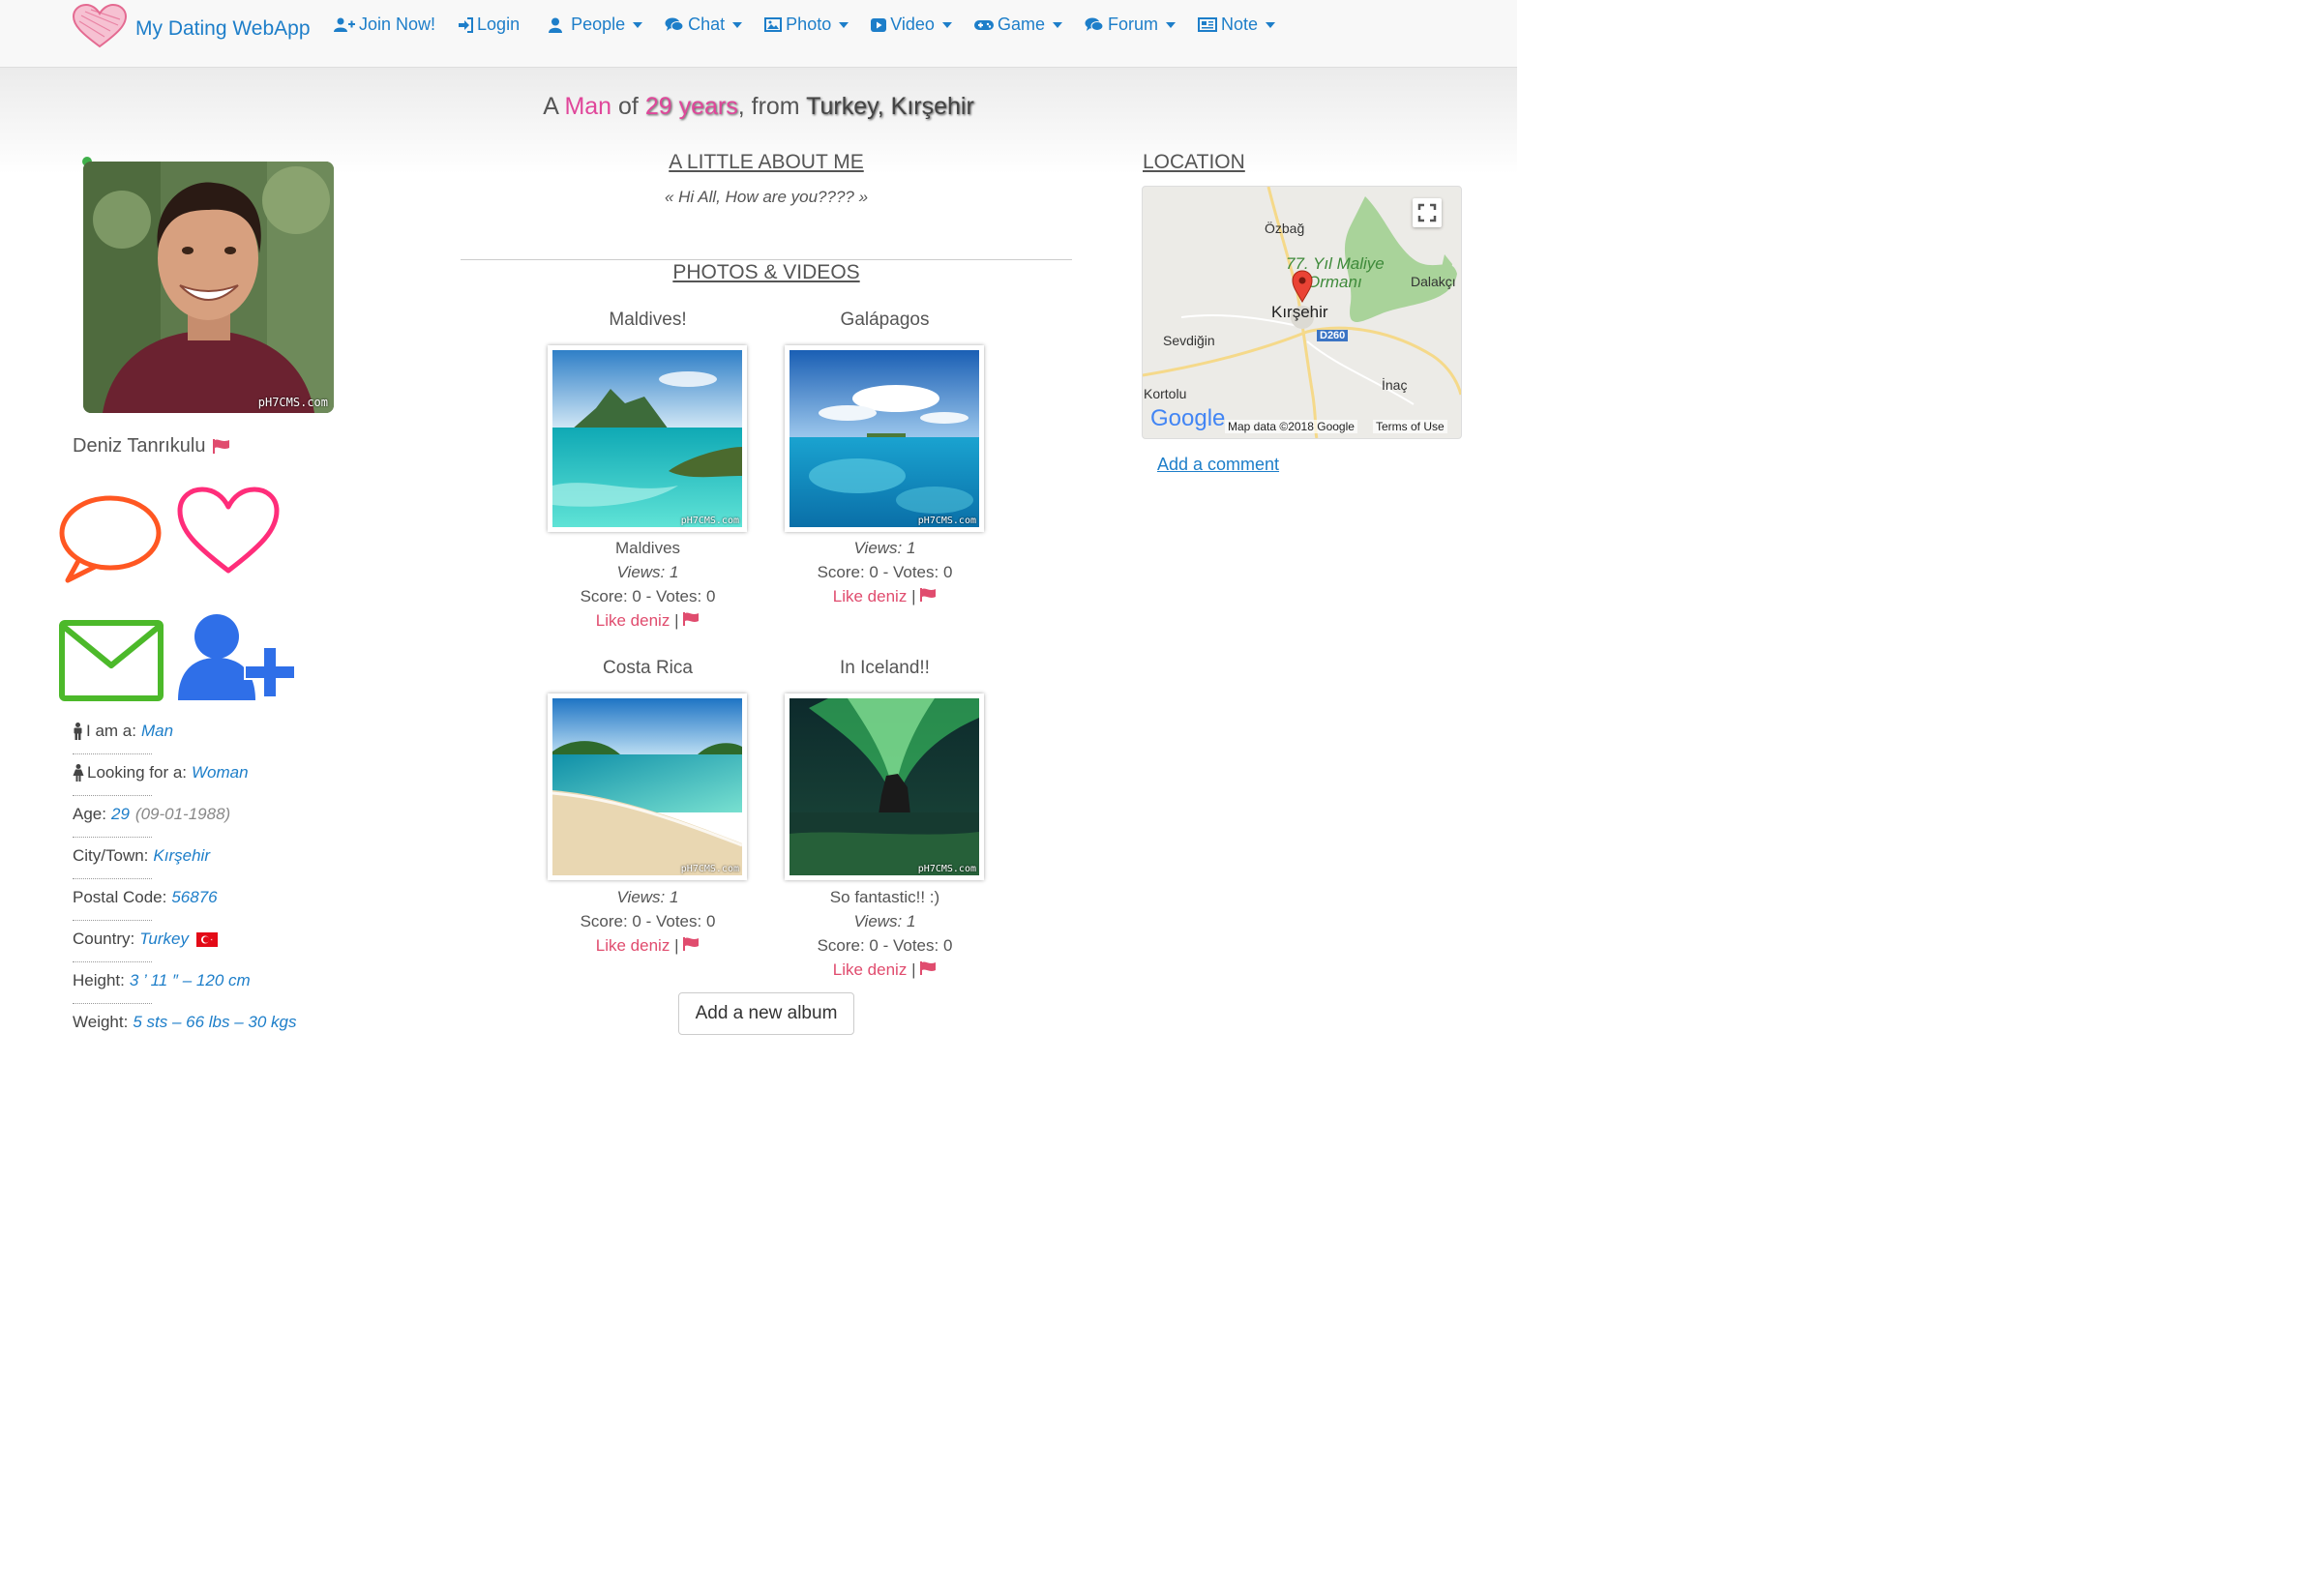 The width and height of the screenshot is (2324, 1594). Describe the element at coordinates (1207, 25) in the screenshot. I see `newspaper-icon` at that location.